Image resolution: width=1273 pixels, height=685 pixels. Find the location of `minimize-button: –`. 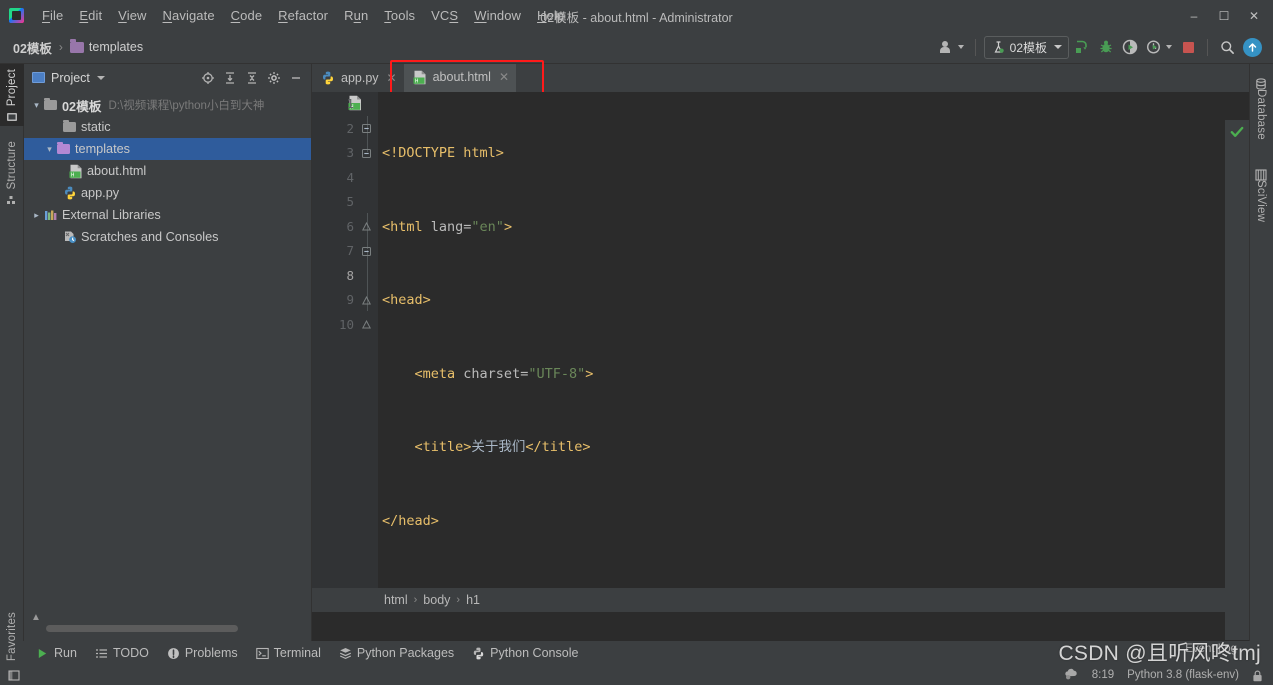

minimize-button: – is located at coordinates (1194, 16).